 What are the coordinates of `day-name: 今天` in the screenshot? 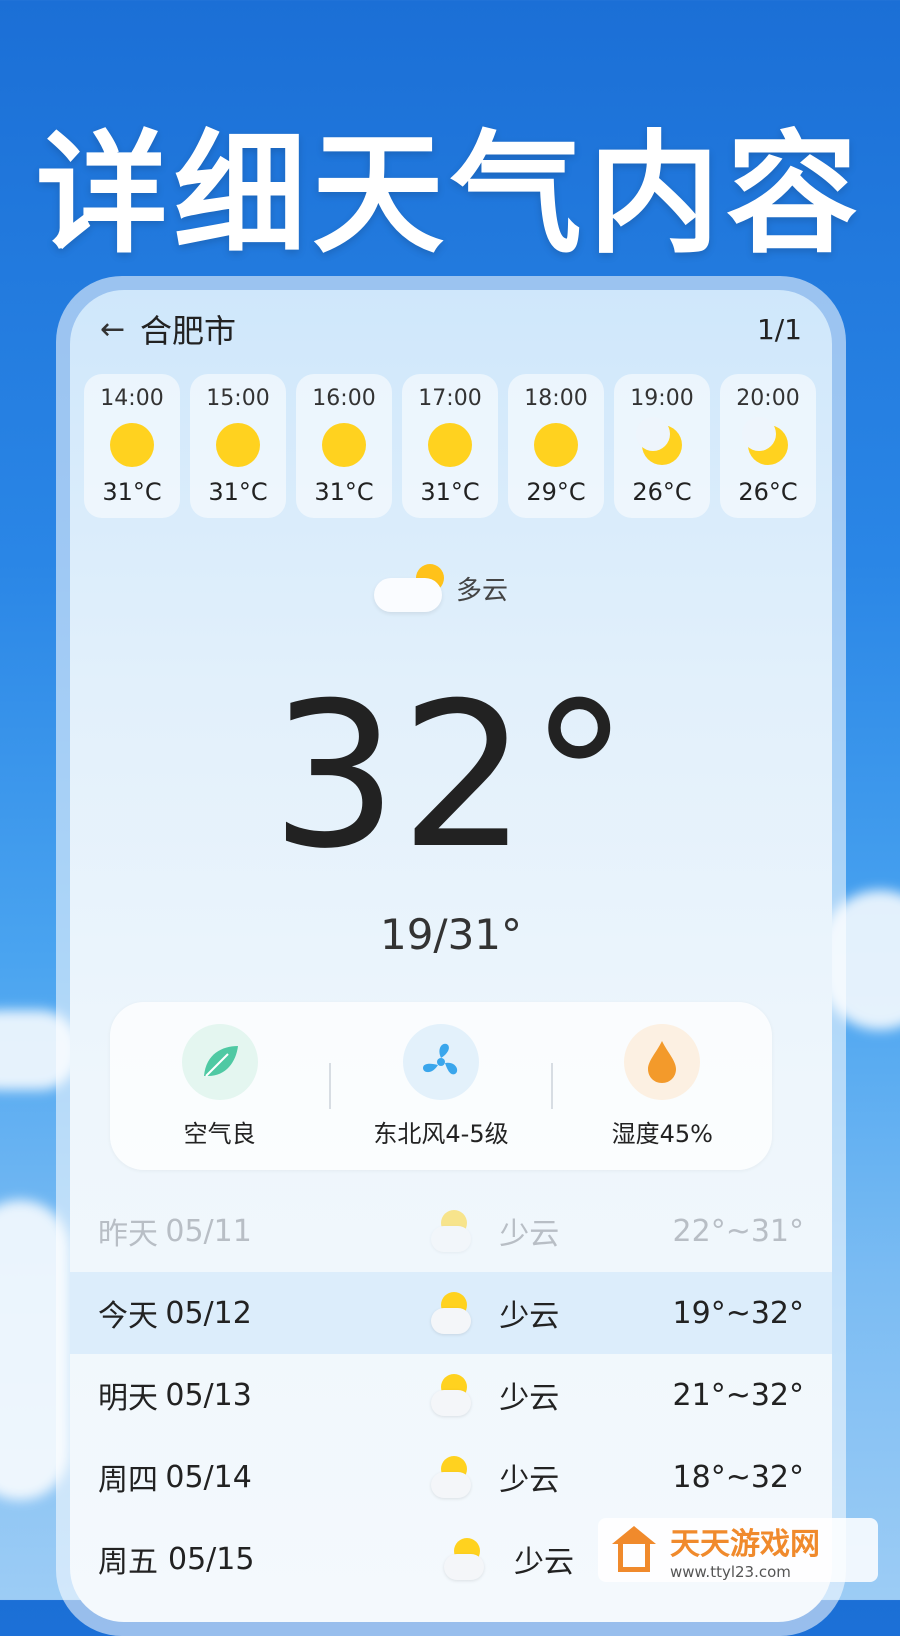 It's located at (128, 1316).